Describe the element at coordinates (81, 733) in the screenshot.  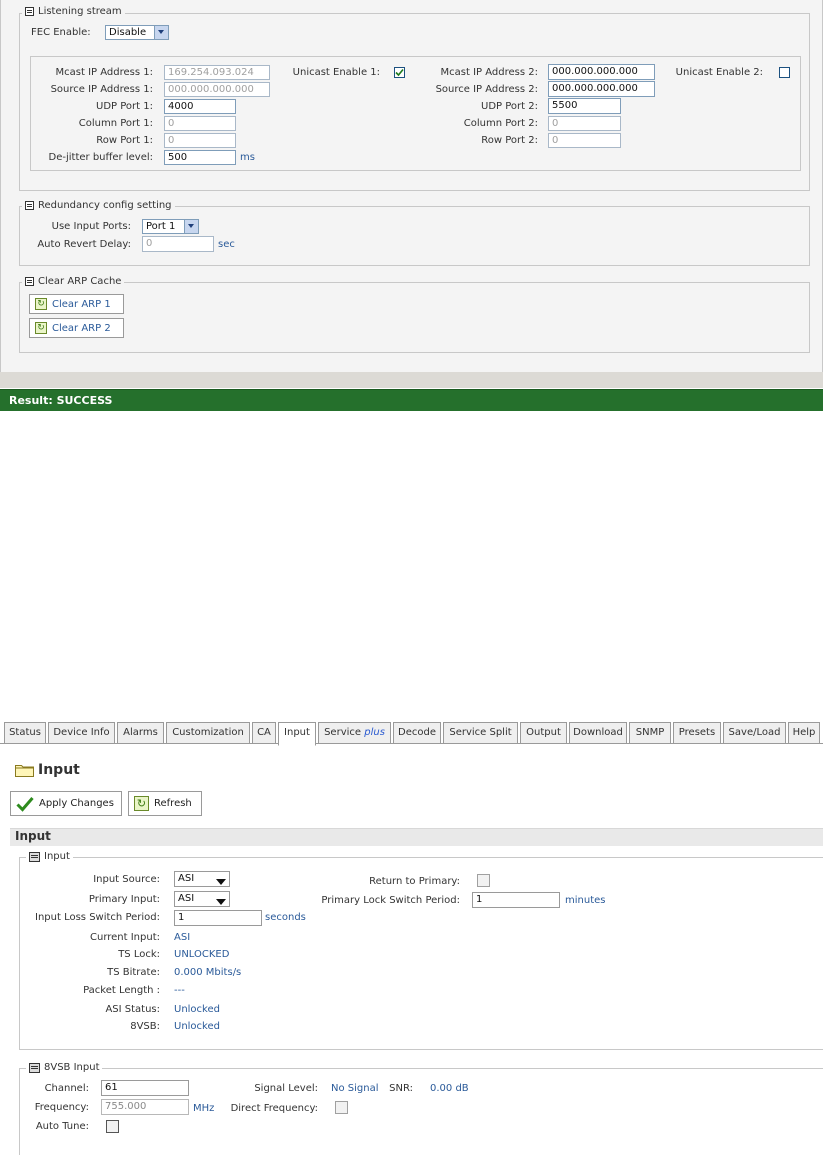
I see `tab-device-info: Device Info` at that location.